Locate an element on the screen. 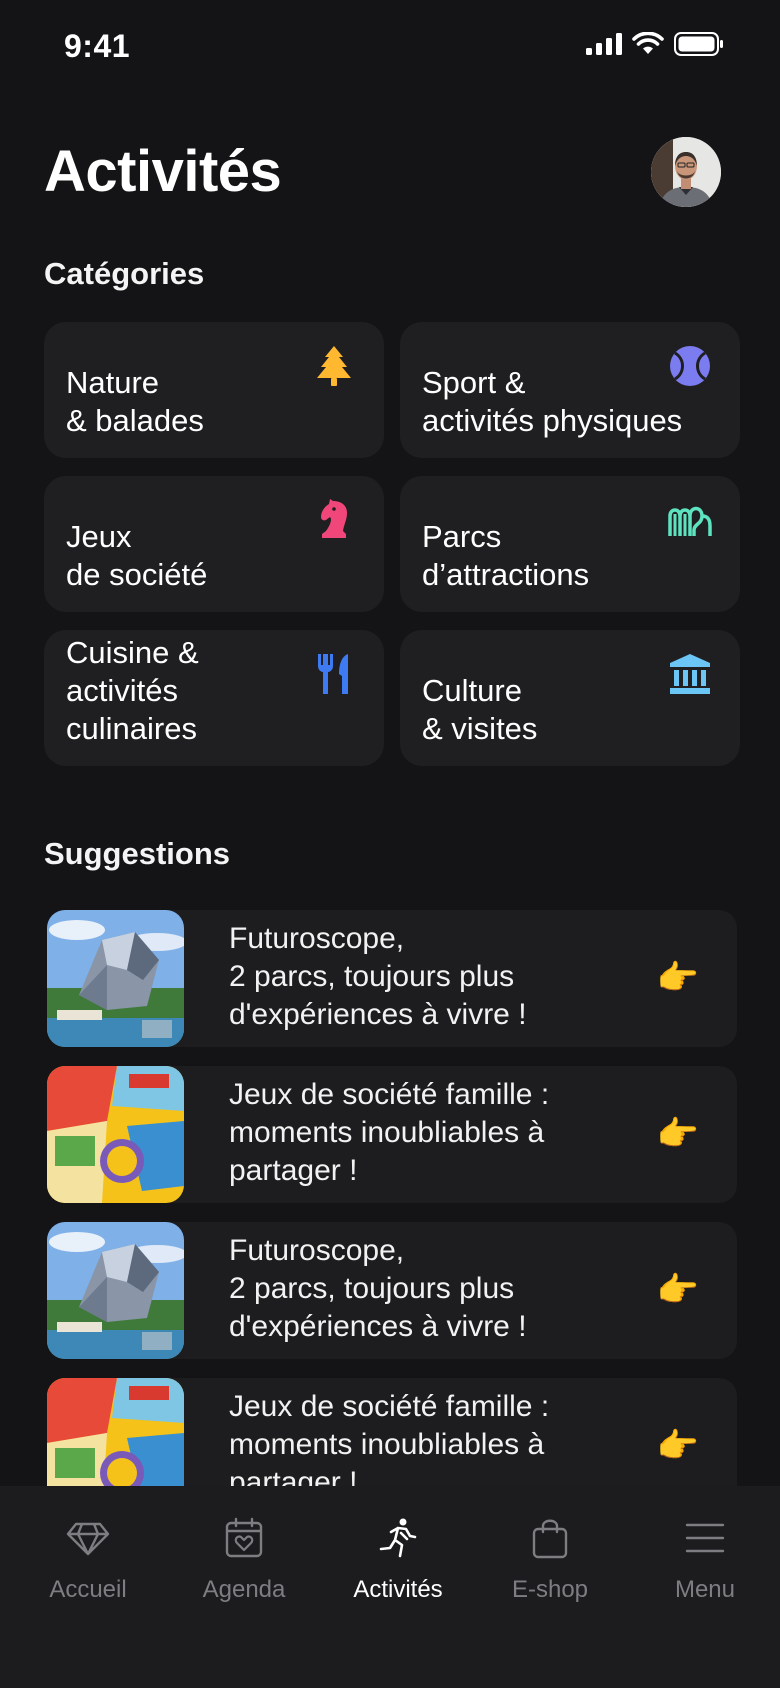 This screenshot has width=780, height=1688. roller-coaster-icon is located at coordinates (690, 521).